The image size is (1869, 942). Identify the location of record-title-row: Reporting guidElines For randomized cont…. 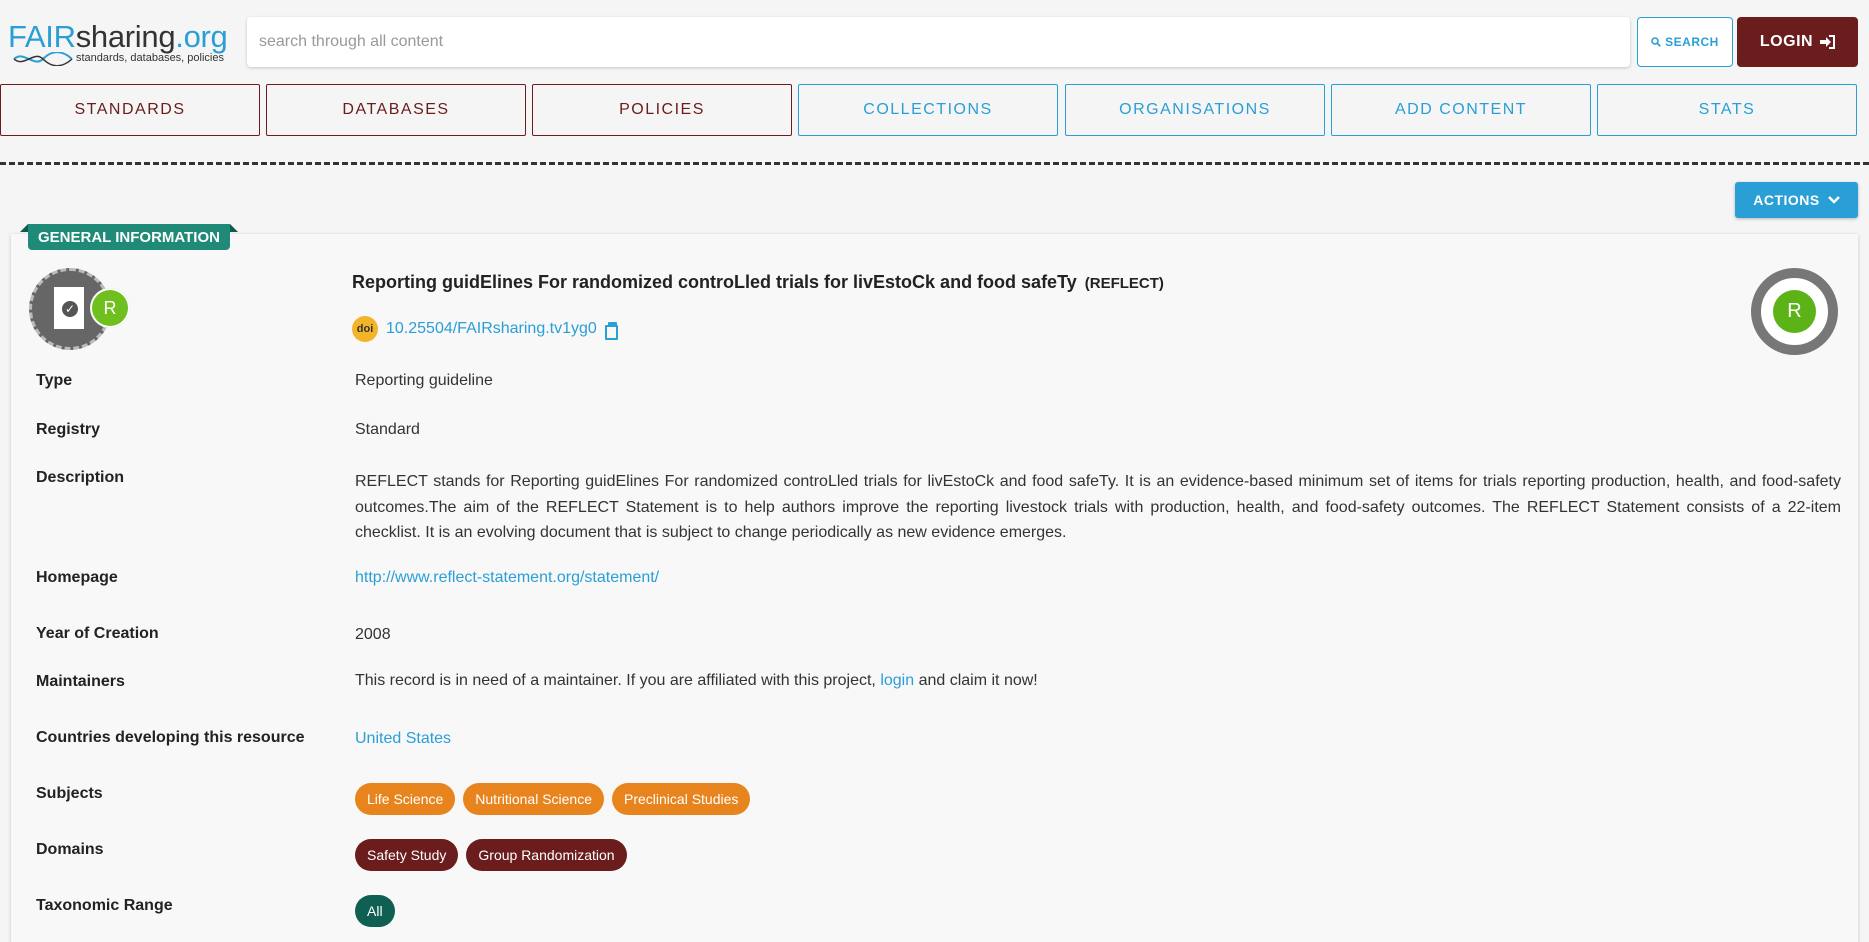
(758, 282).